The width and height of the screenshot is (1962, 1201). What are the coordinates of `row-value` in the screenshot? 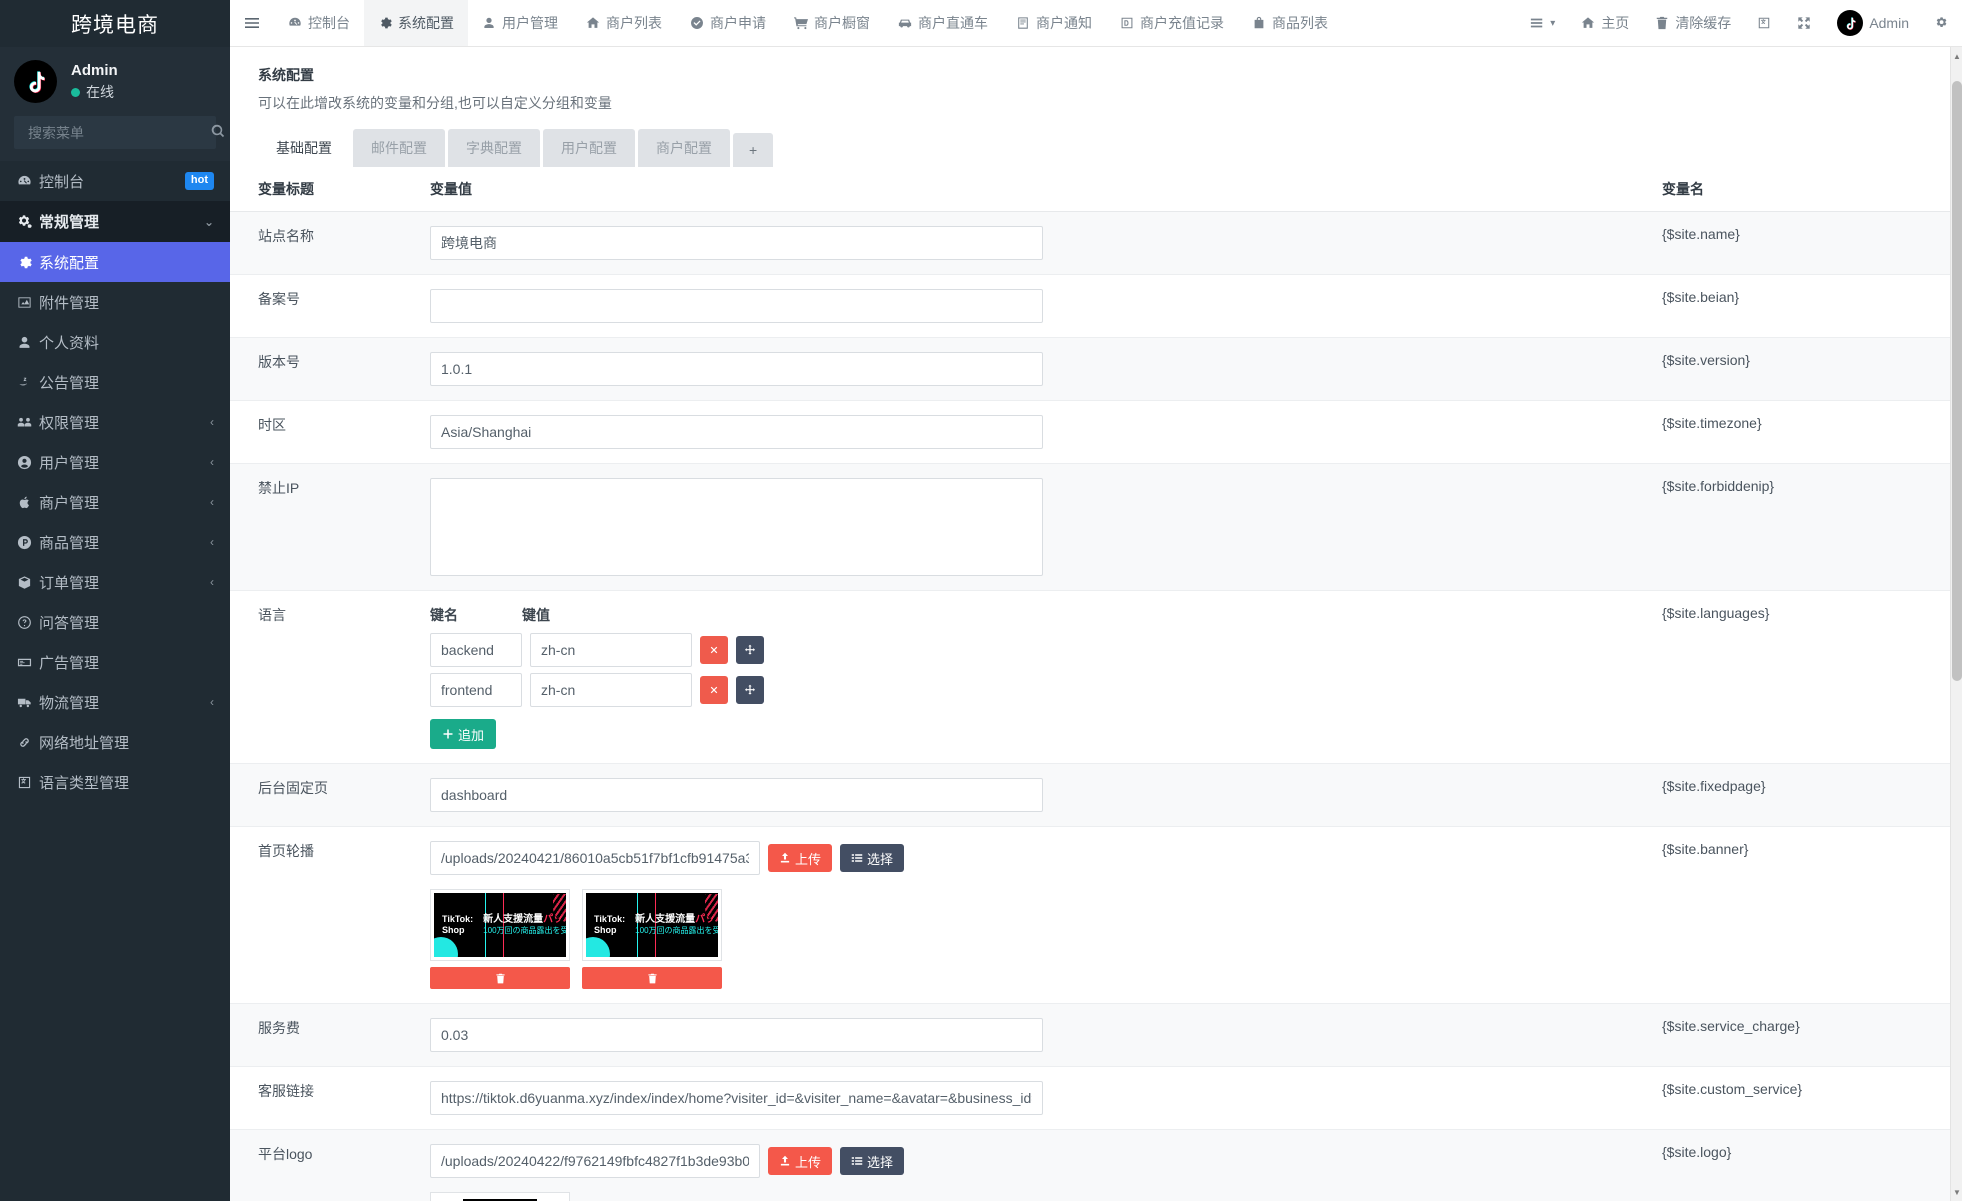 It's located at (1046, 306).